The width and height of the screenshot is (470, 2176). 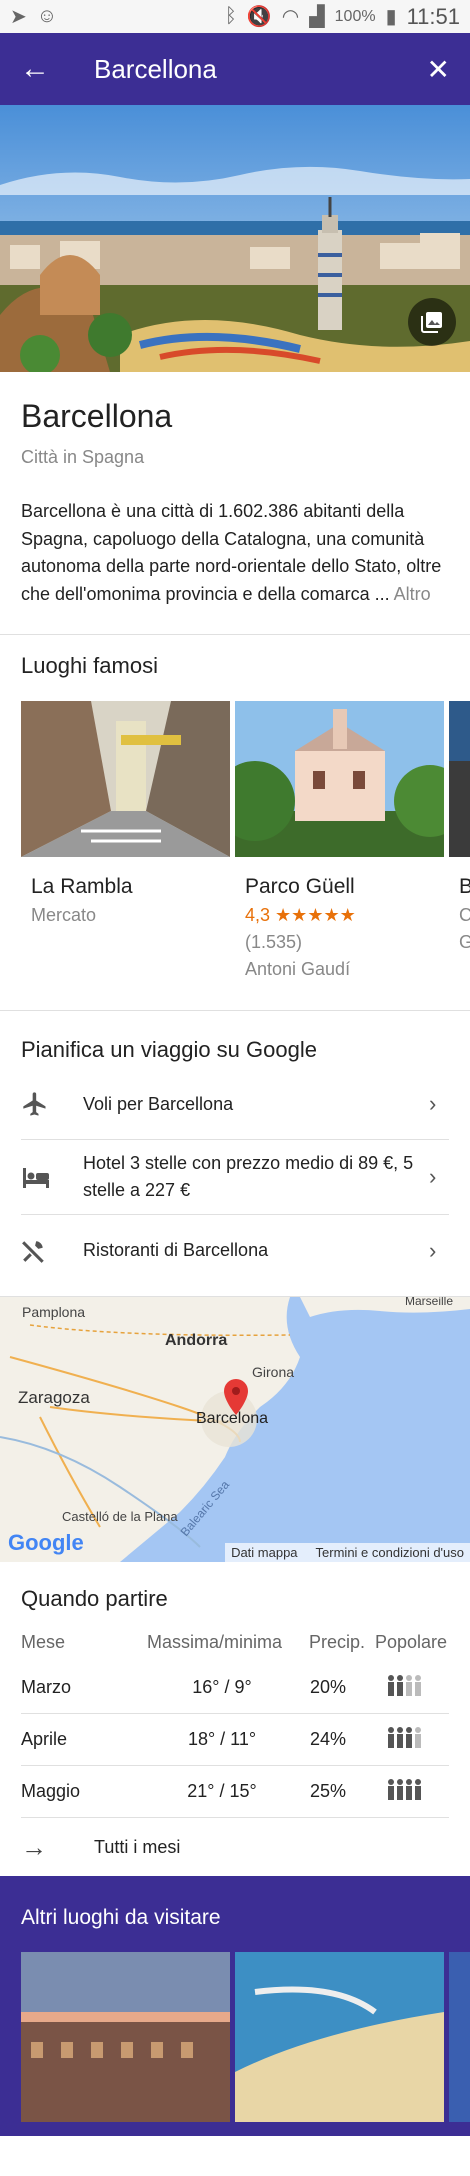 I want to click on climate-table-header: Mese Massima/minima Precip. Popolare, so click(x=235, y=1647).